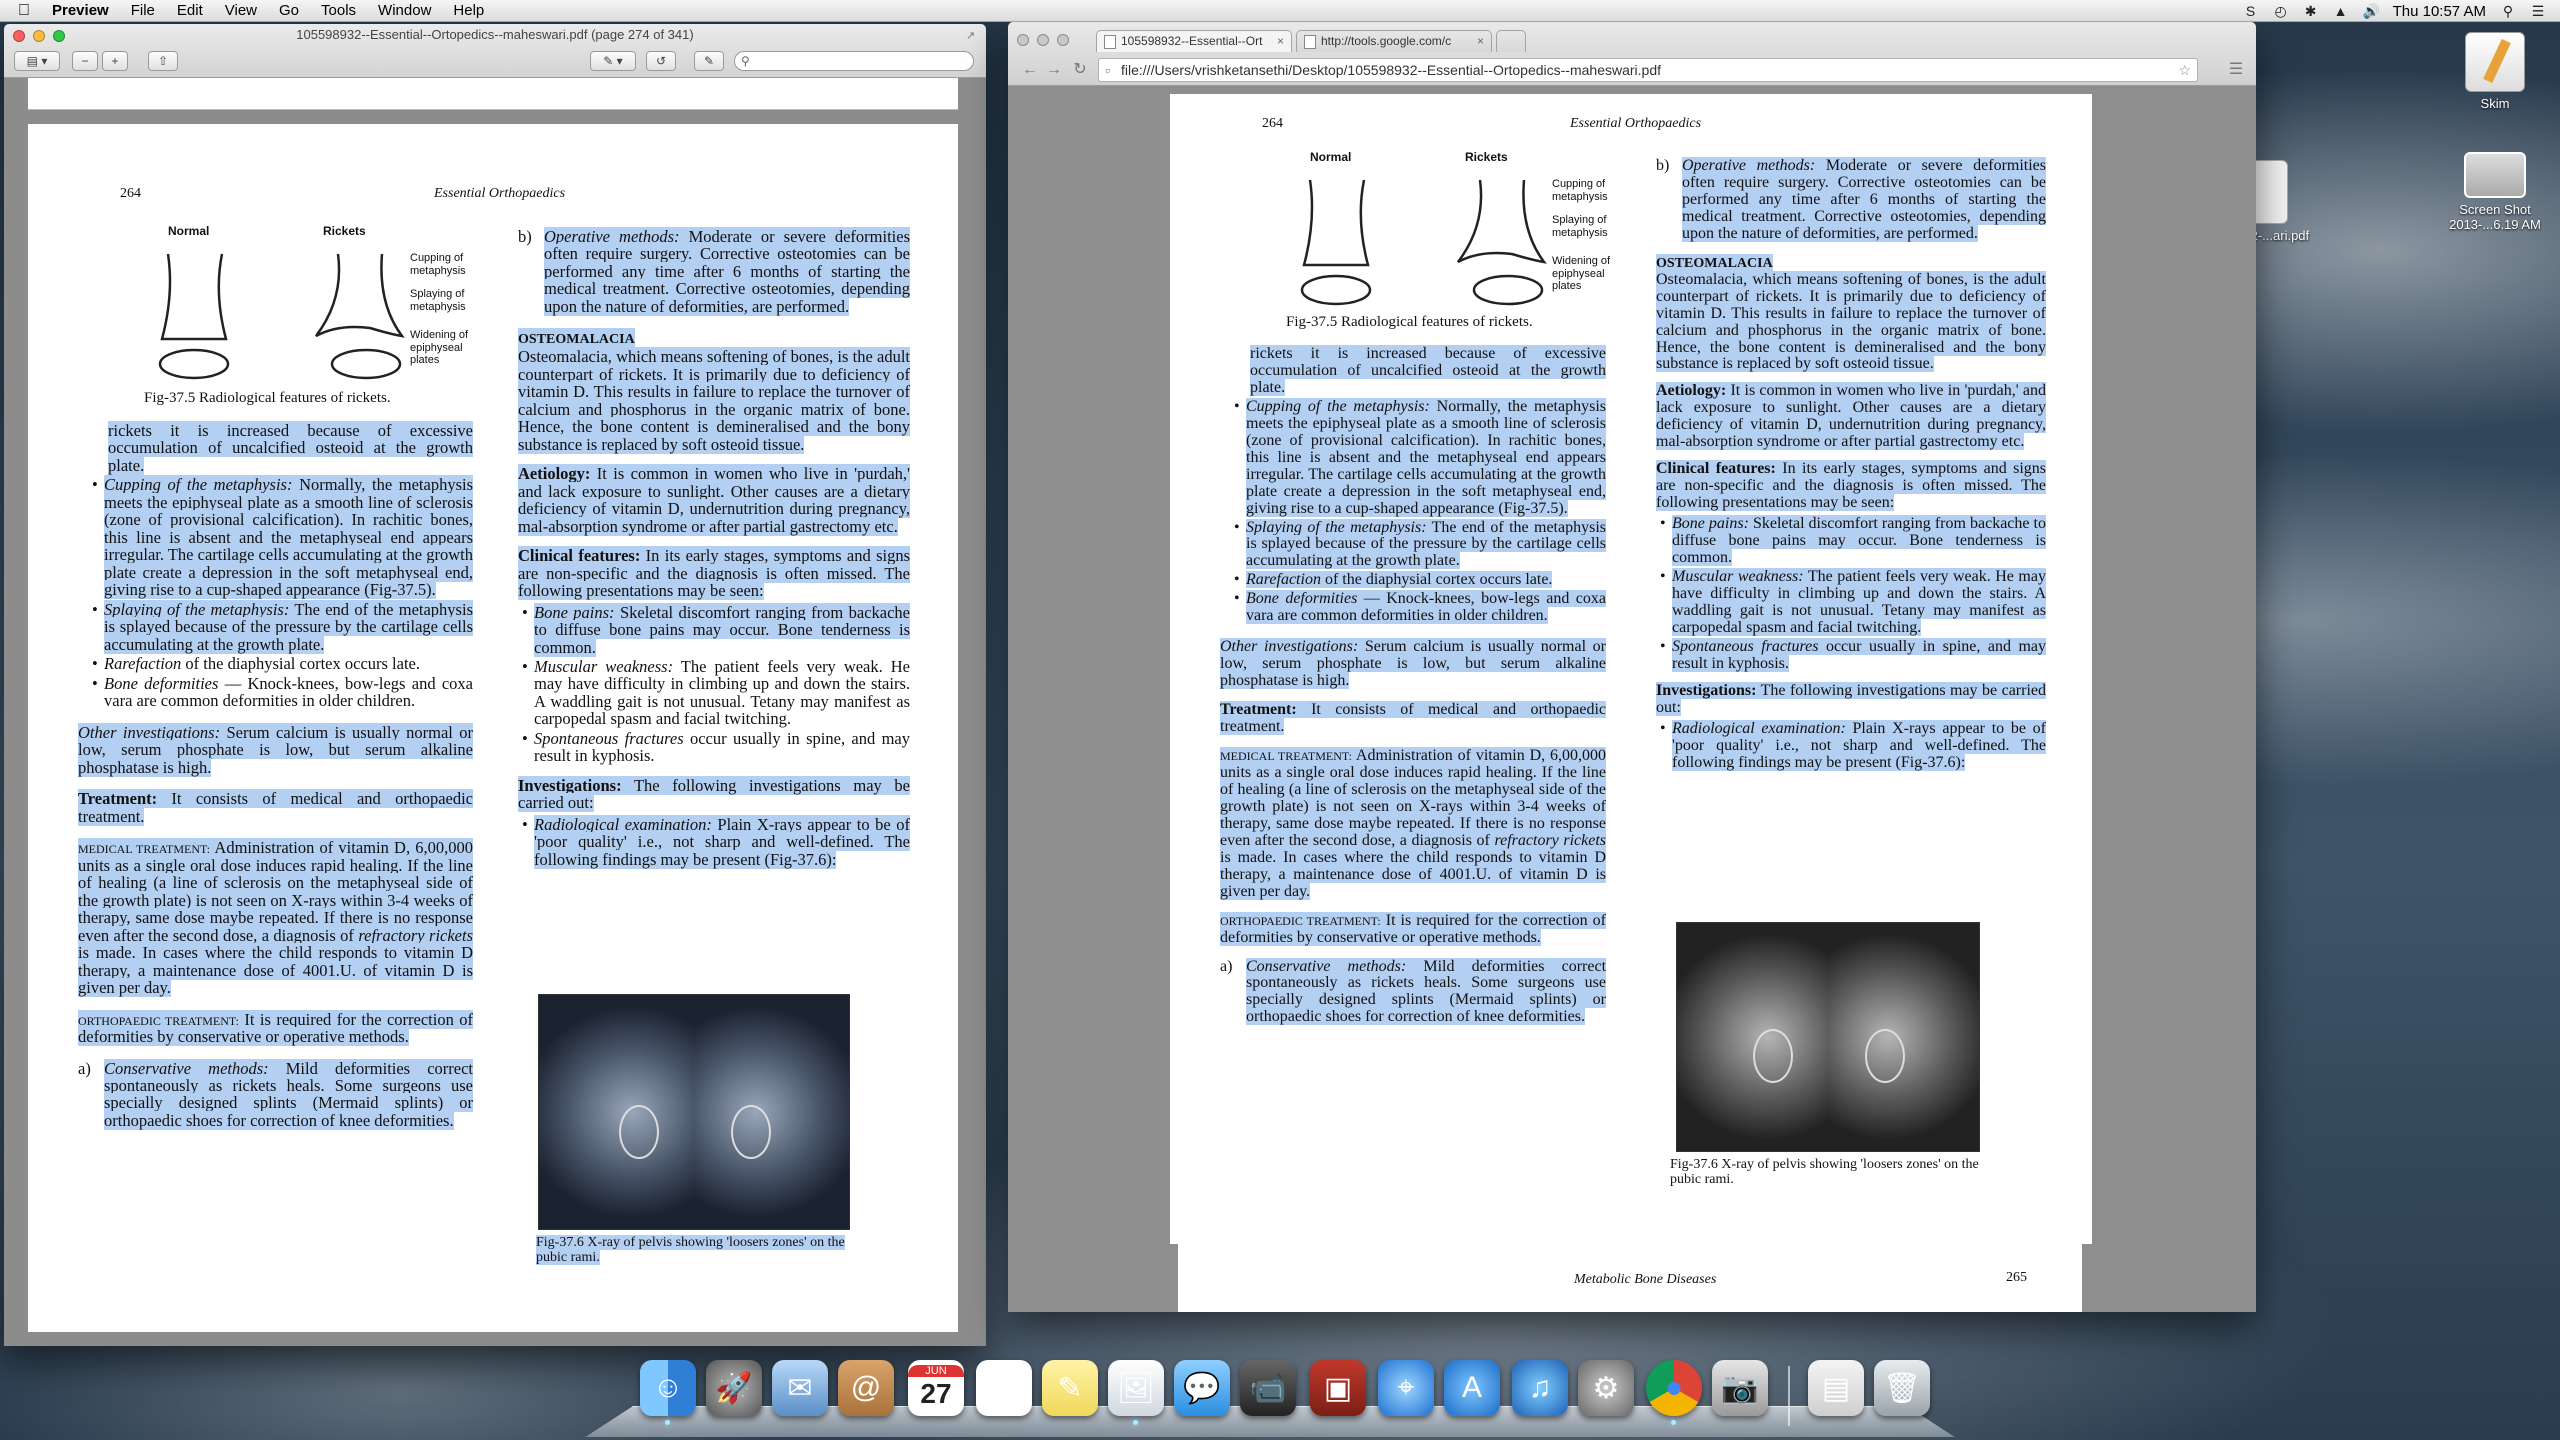 The image size is (2560, 1440). What do you see at coordinates (37, 61) in the screenshot?
I see `sidebar-toggle-button: ▤ ▾` at bounding box center [37, 61].